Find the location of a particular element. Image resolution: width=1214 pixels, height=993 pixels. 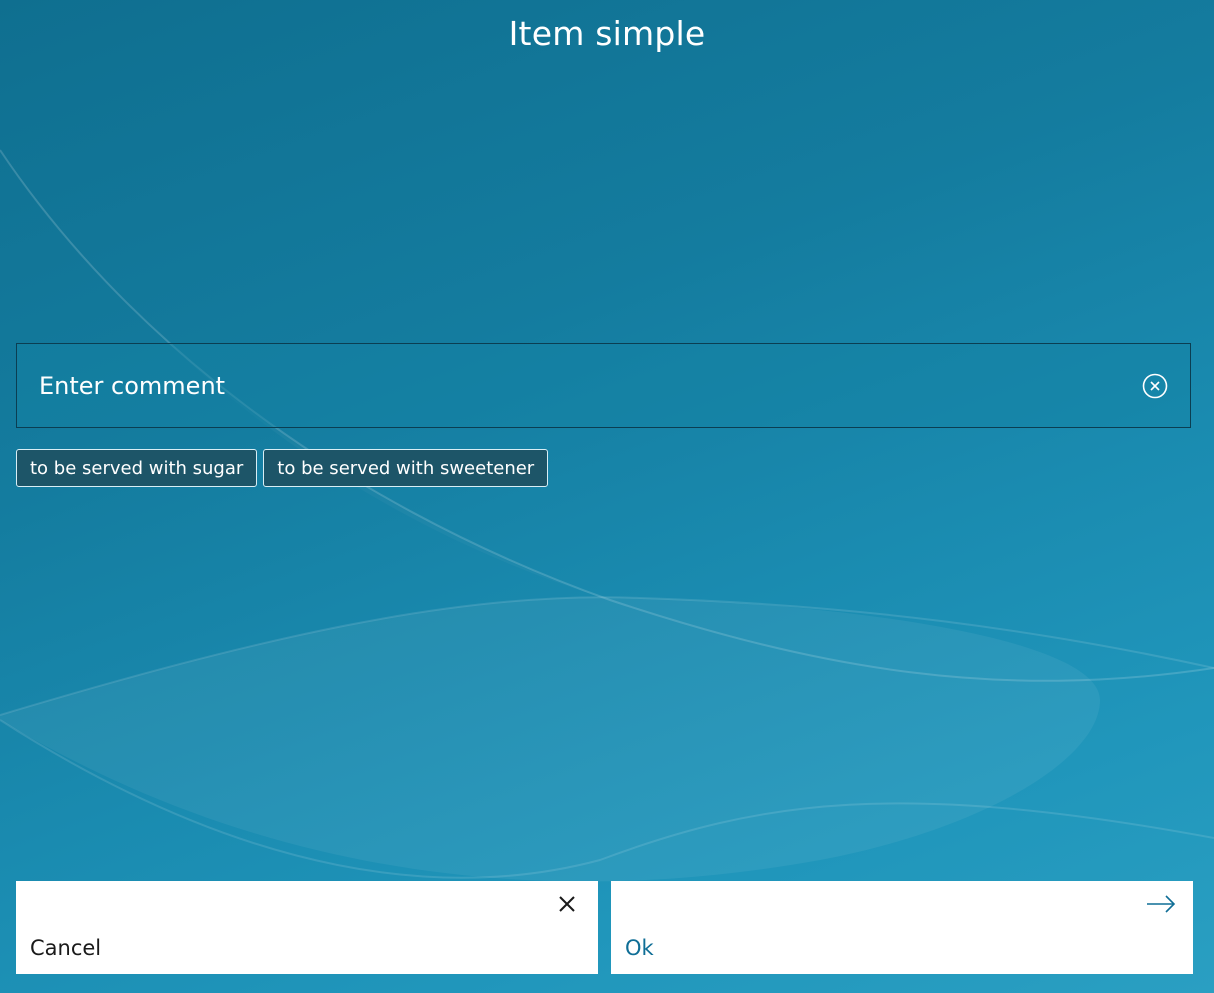

comment-input is located at coordinates (579, 386).